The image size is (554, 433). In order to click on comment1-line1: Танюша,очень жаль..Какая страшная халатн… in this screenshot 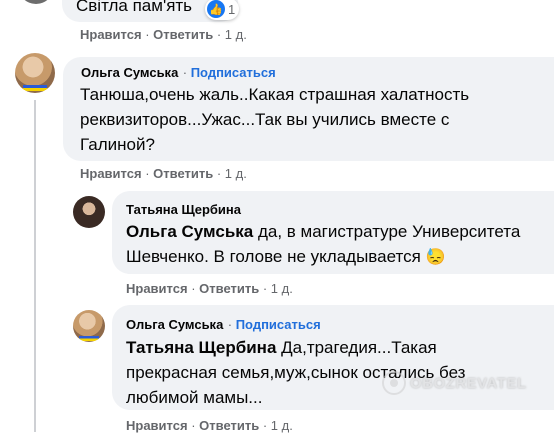, I will do `click(275, 94)`.